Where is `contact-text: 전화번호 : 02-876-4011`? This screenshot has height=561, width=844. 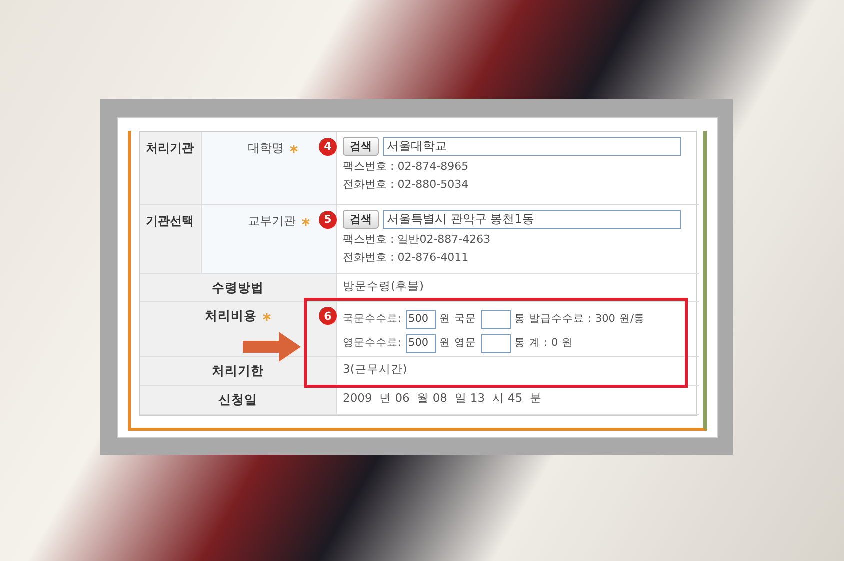 contact-text: 전화번호 : 02-876-4011 is located at coordinates (406, 257).